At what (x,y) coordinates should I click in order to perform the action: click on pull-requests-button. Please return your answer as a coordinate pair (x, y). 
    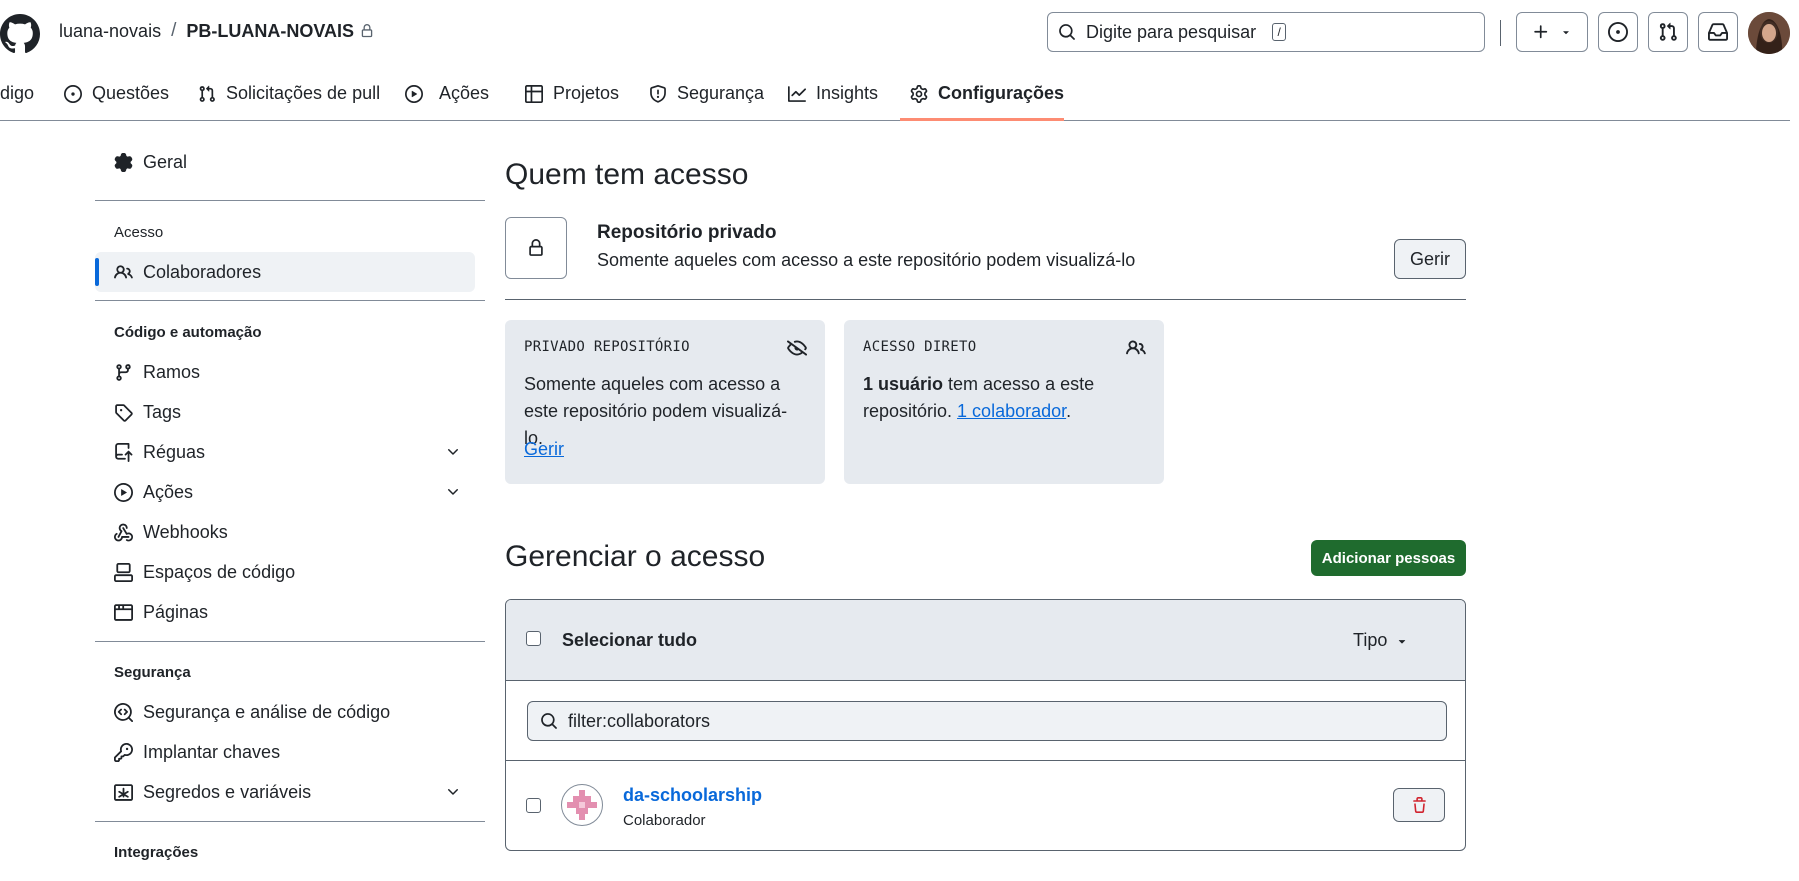
    Looking at the image, I should click on (1668, 32).